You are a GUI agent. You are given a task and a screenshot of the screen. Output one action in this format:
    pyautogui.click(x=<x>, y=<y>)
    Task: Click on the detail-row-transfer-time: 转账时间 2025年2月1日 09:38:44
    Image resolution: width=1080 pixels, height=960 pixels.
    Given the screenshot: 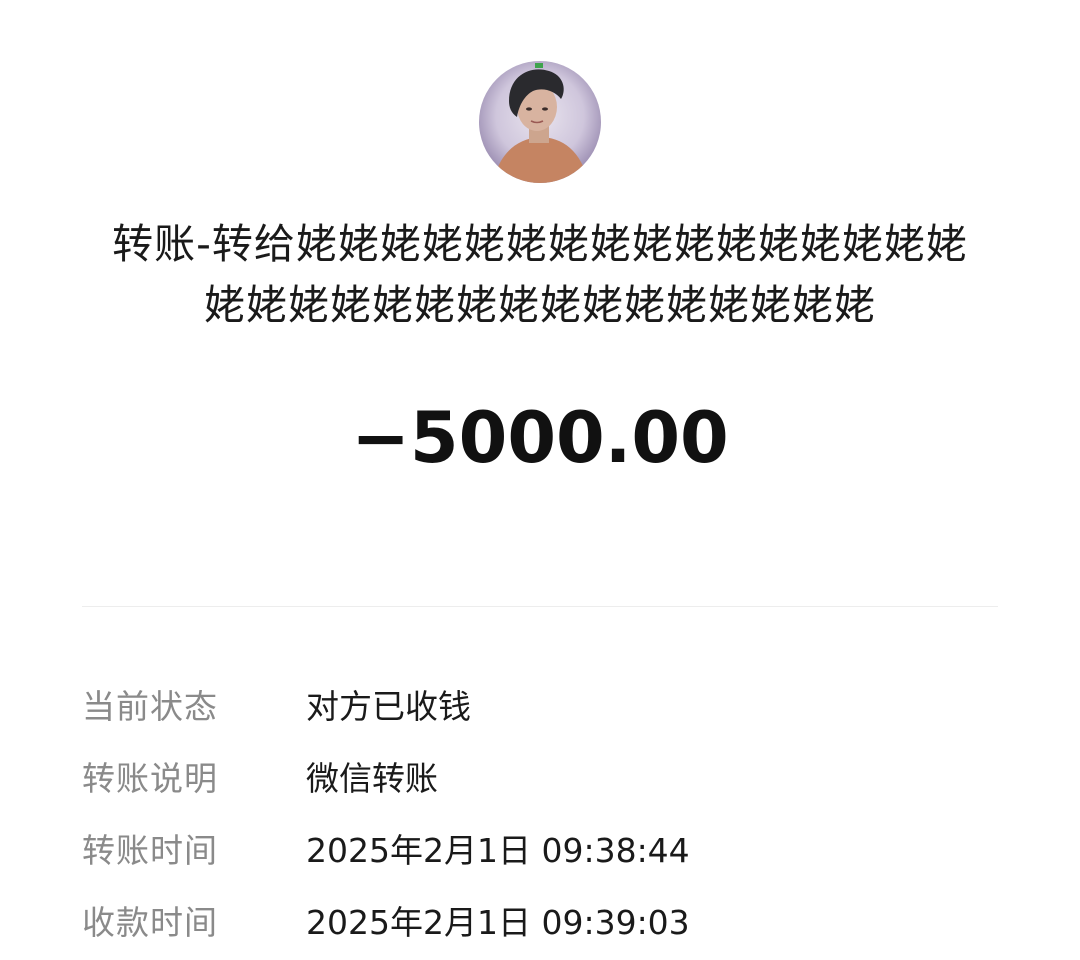 What is the action you would take?
    pyautogui.click(x=540, y=848)
    